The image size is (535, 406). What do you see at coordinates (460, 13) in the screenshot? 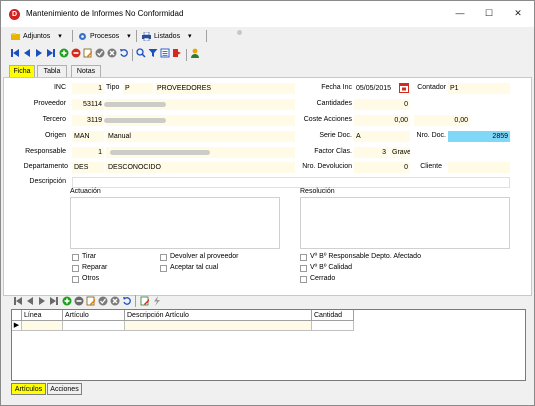
I see `minimize-button: —` at bounding box center [460, 13].